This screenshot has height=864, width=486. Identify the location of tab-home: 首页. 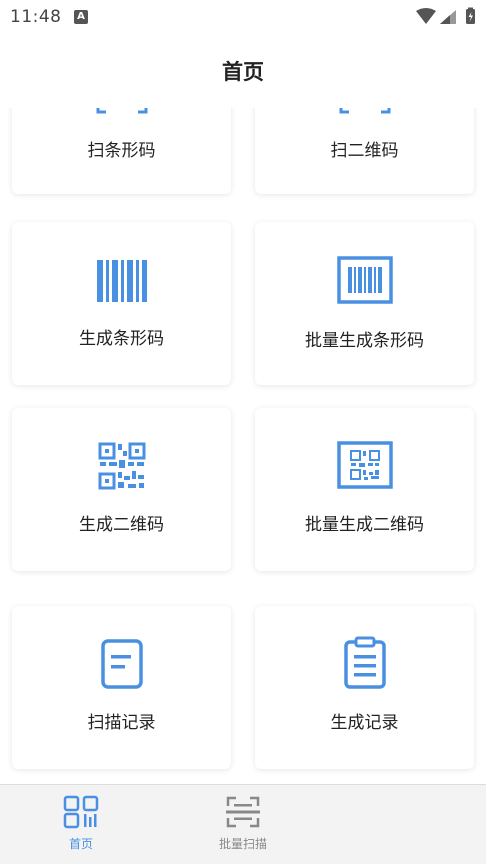
(81, 824).